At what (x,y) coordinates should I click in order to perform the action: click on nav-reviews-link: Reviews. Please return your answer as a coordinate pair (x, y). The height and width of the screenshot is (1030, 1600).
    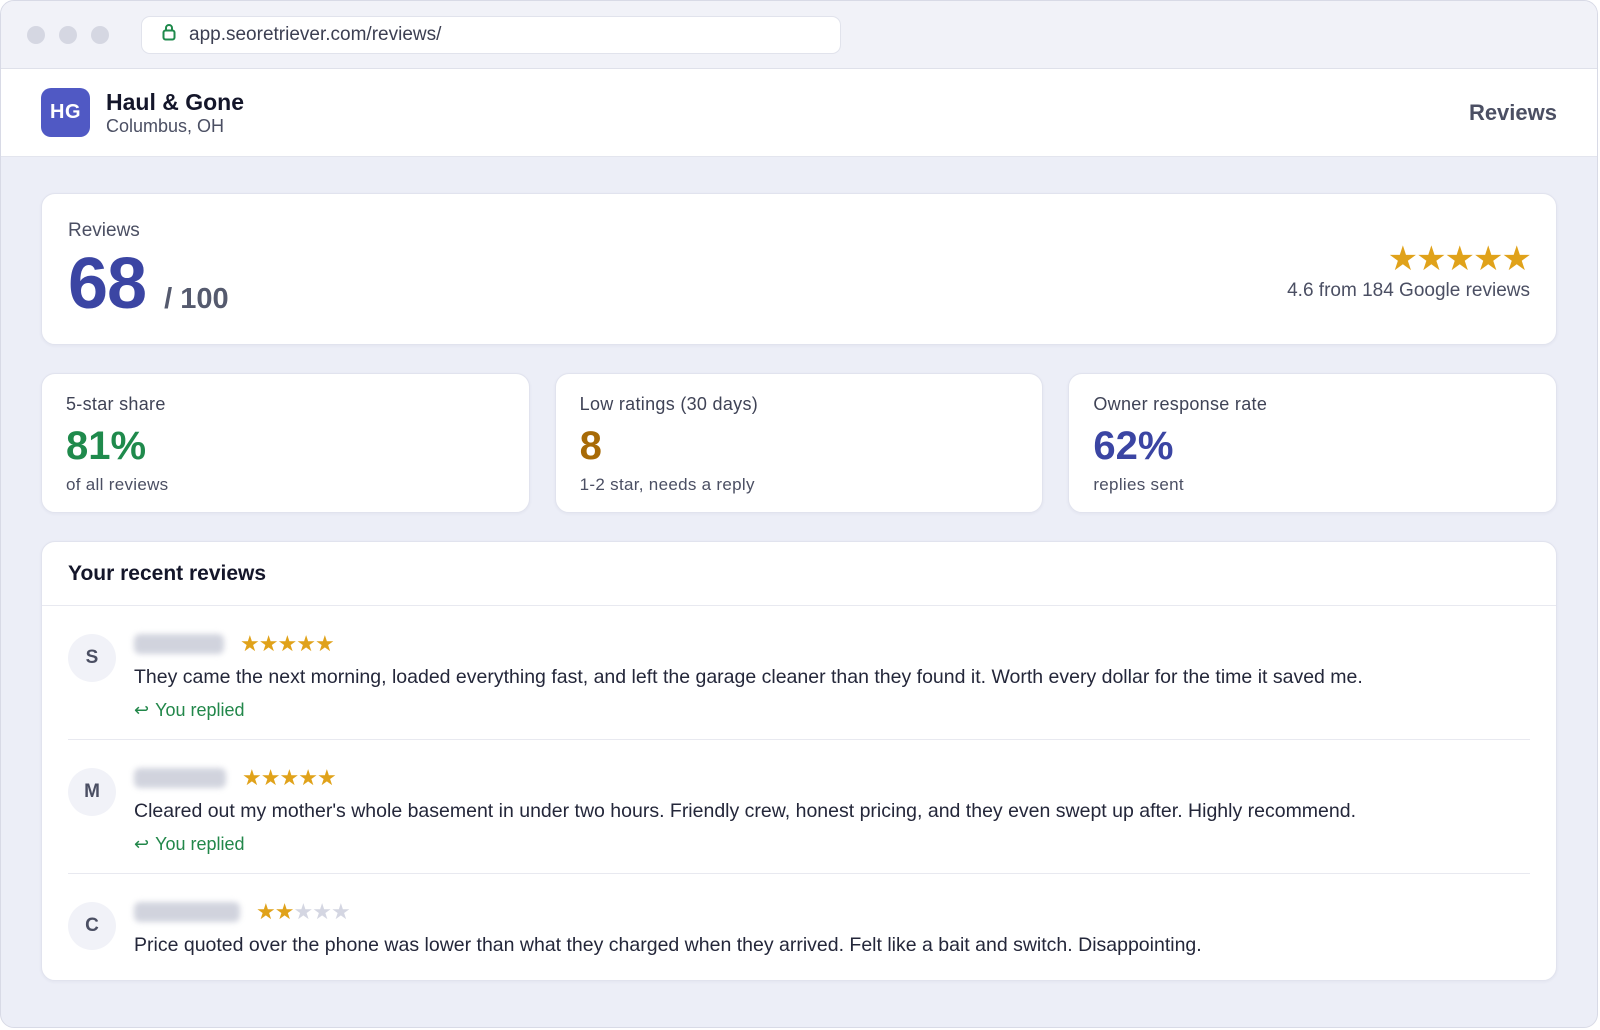
    Looking at the image, I should click on (1513, 113).